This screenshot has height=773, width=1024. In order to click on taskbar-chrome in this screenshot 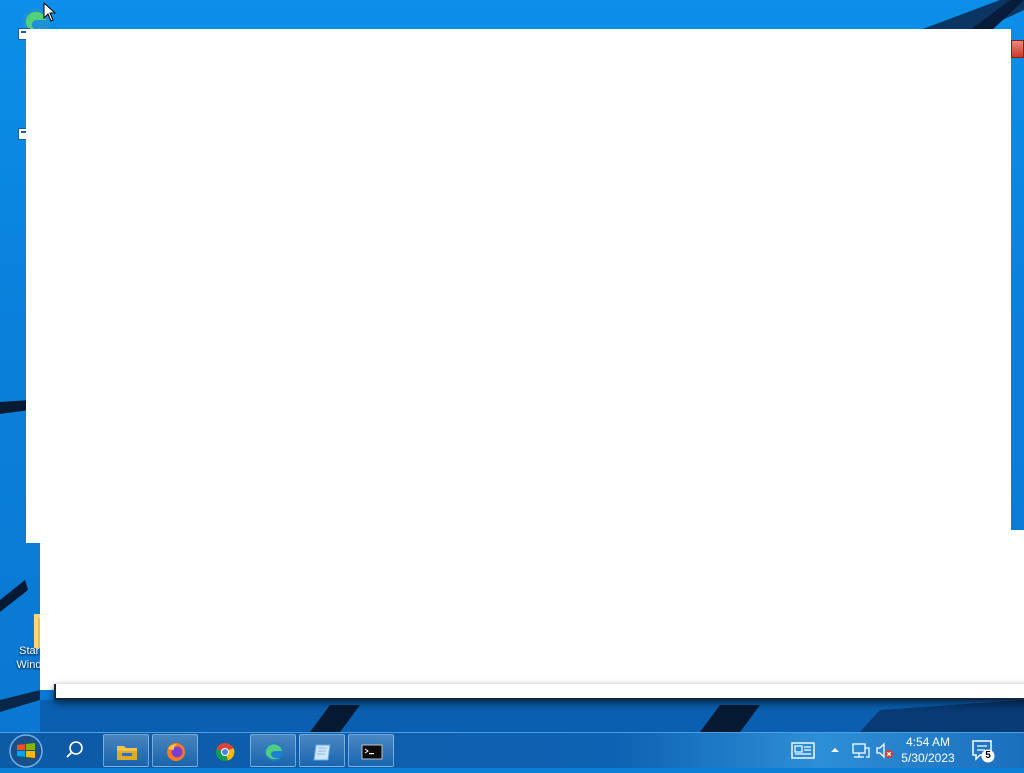, I will do `click(224, 750)`.